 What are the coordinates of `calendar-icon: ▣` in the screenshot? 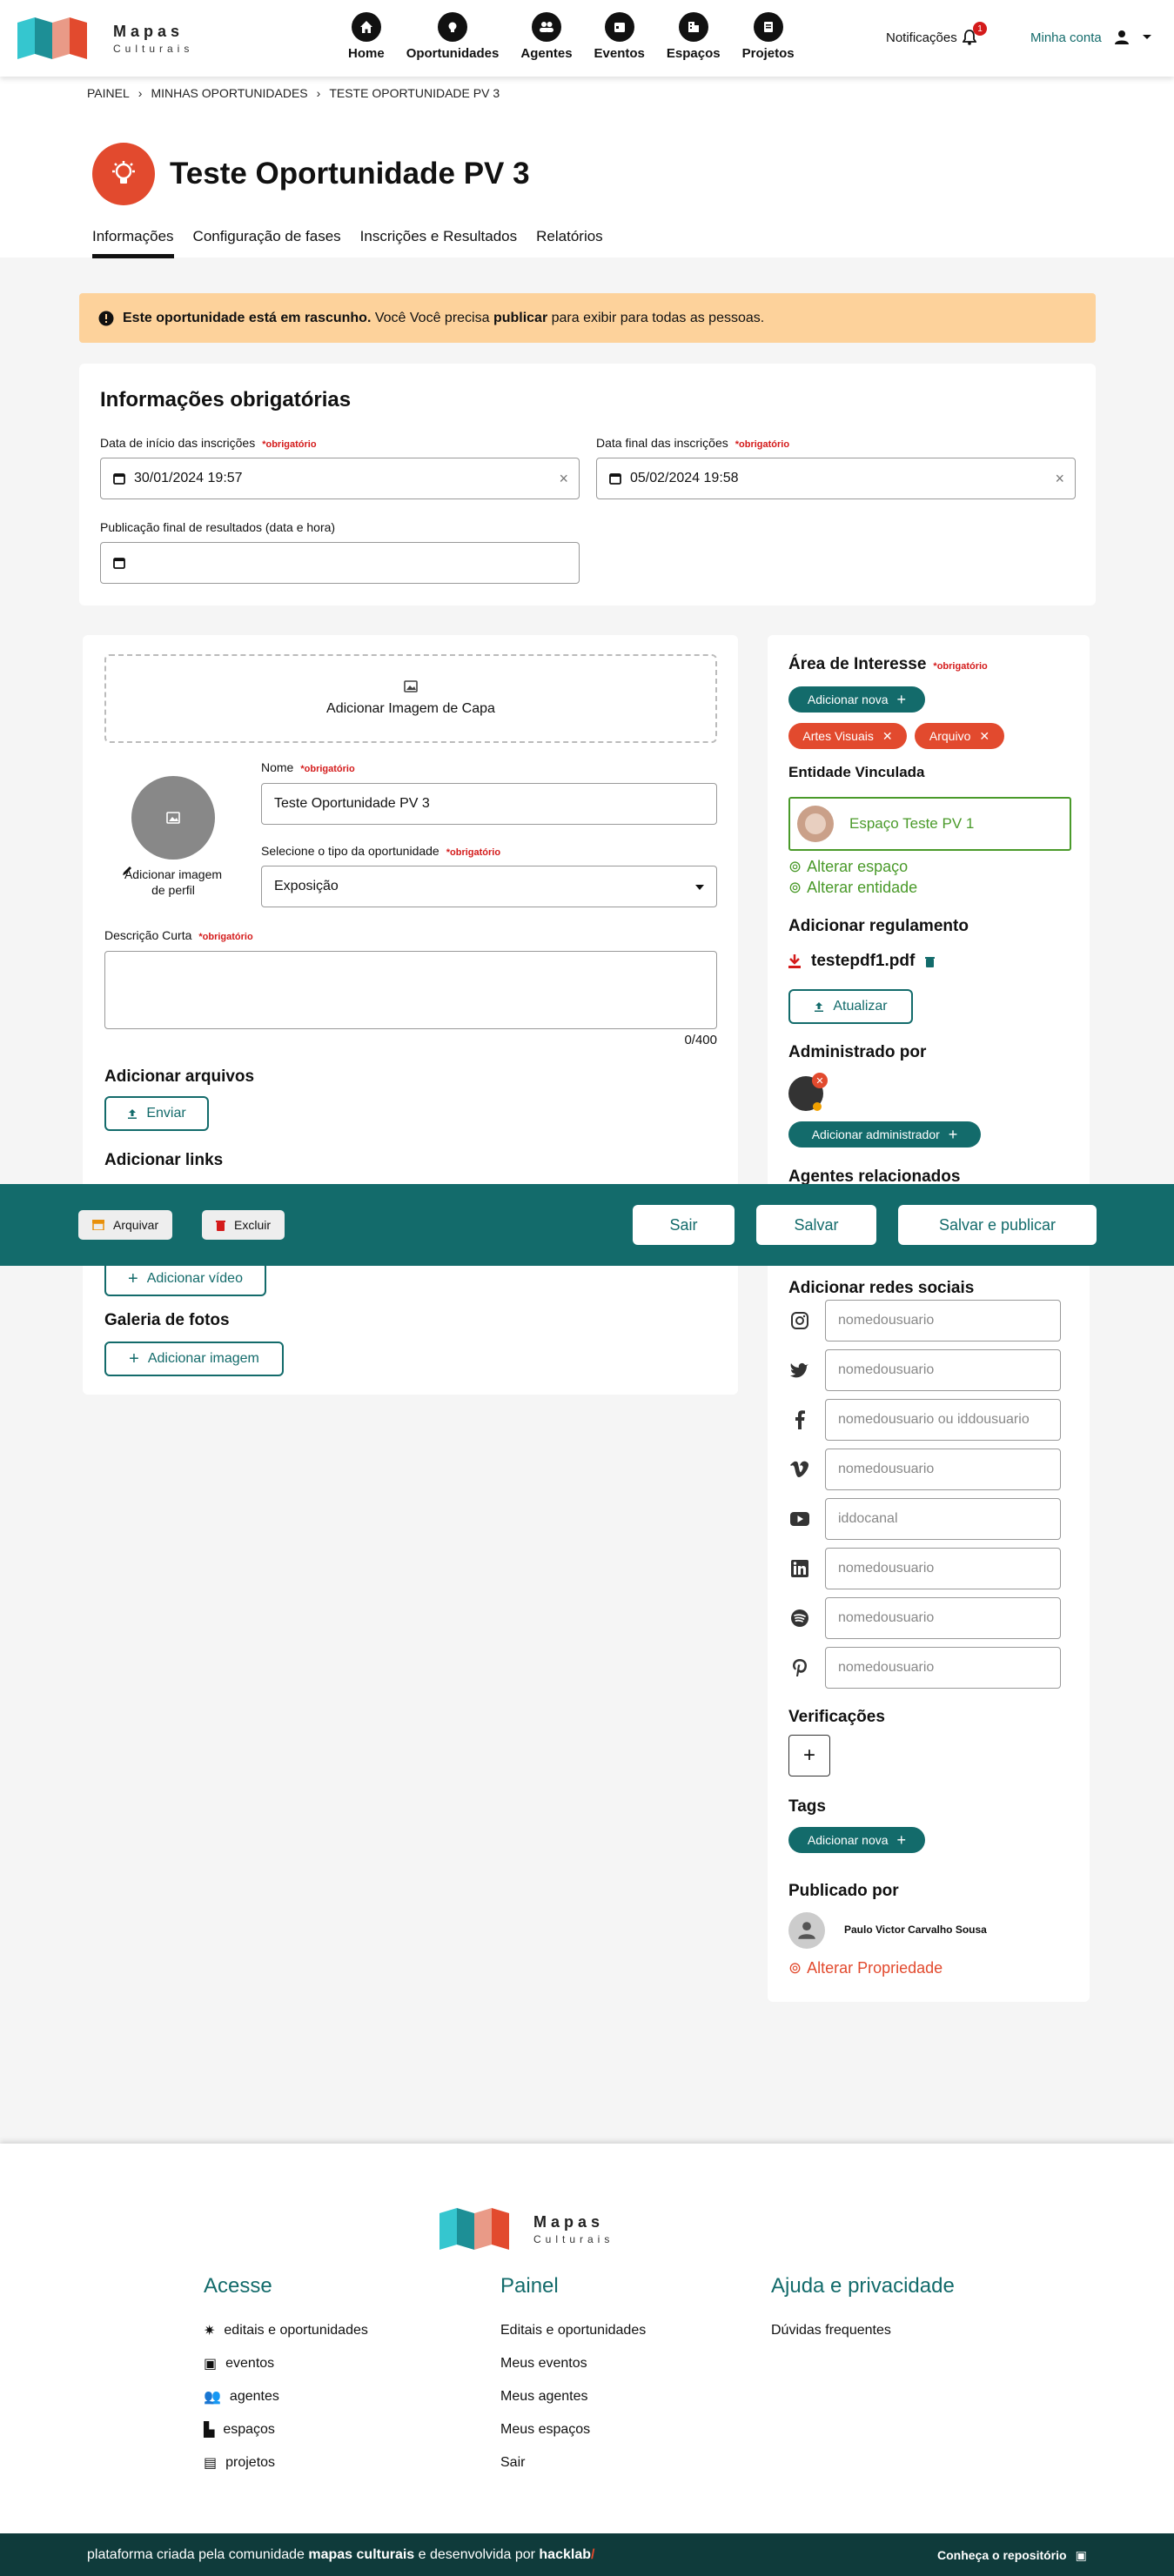 It's located at (211, 2364).